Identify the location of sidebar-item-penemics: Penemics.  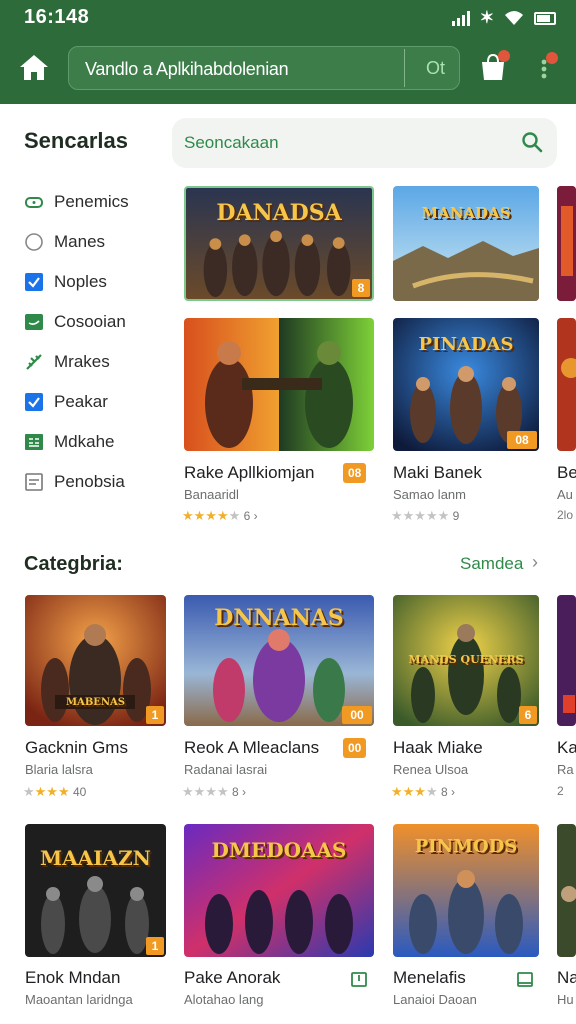
(94, 202).